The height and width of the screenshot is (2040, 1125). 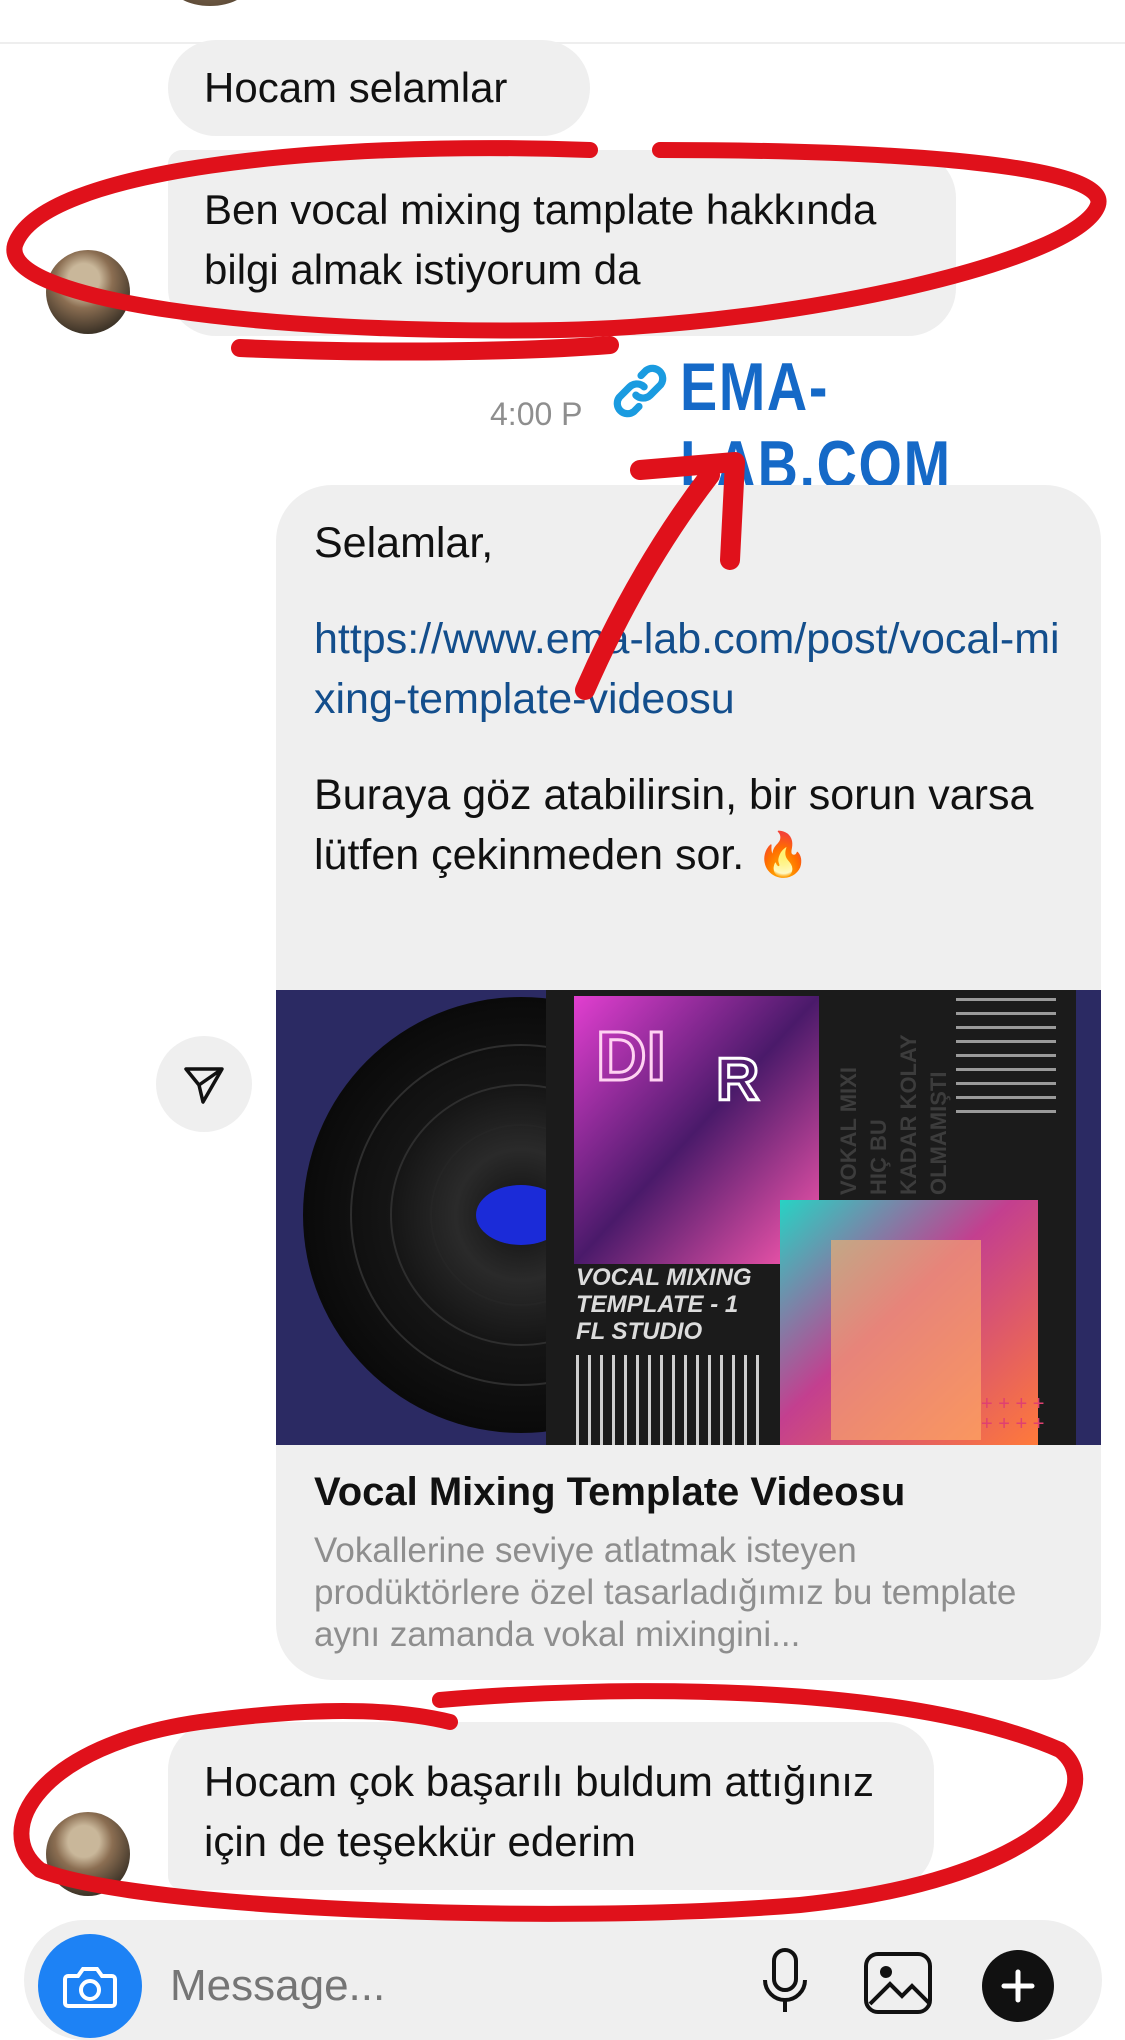 What do you see at coordinates (938, 1133) in the screenshot?
I see `svg-text: OLMAMIŞTI` at bounding box center [938, 1133].